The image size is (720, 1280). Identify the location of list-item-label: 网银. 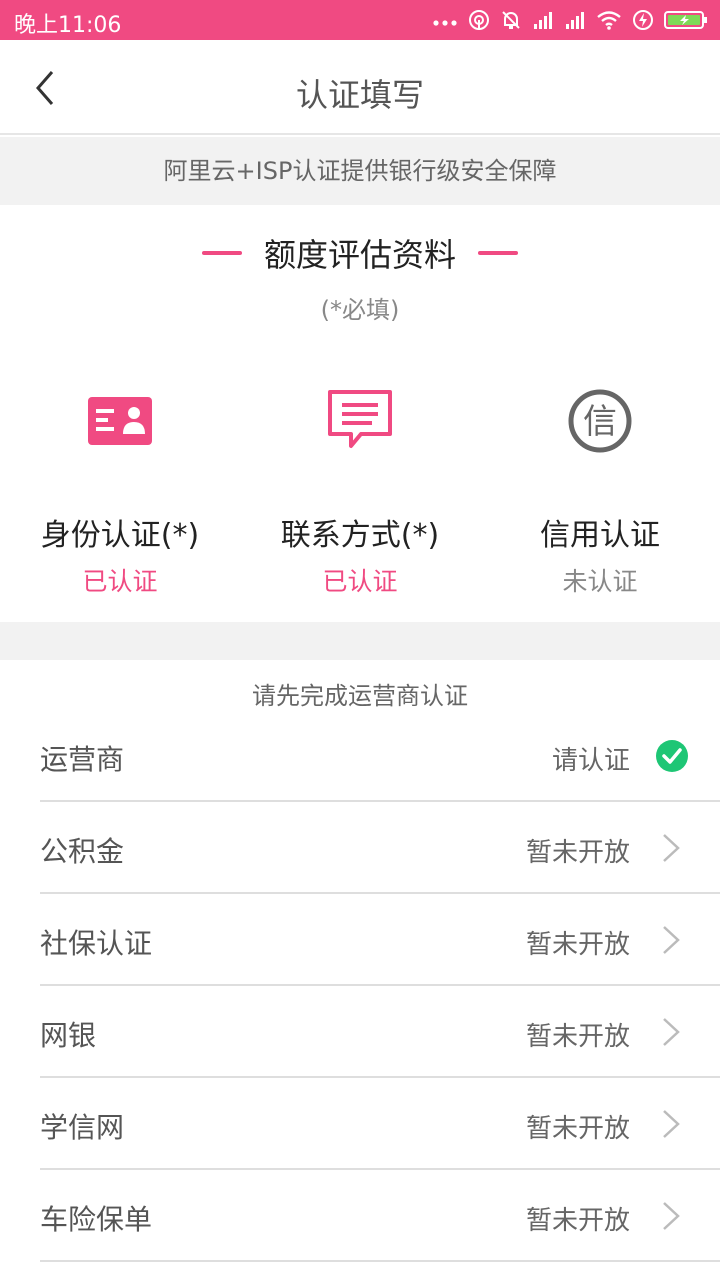
(68, 1035).